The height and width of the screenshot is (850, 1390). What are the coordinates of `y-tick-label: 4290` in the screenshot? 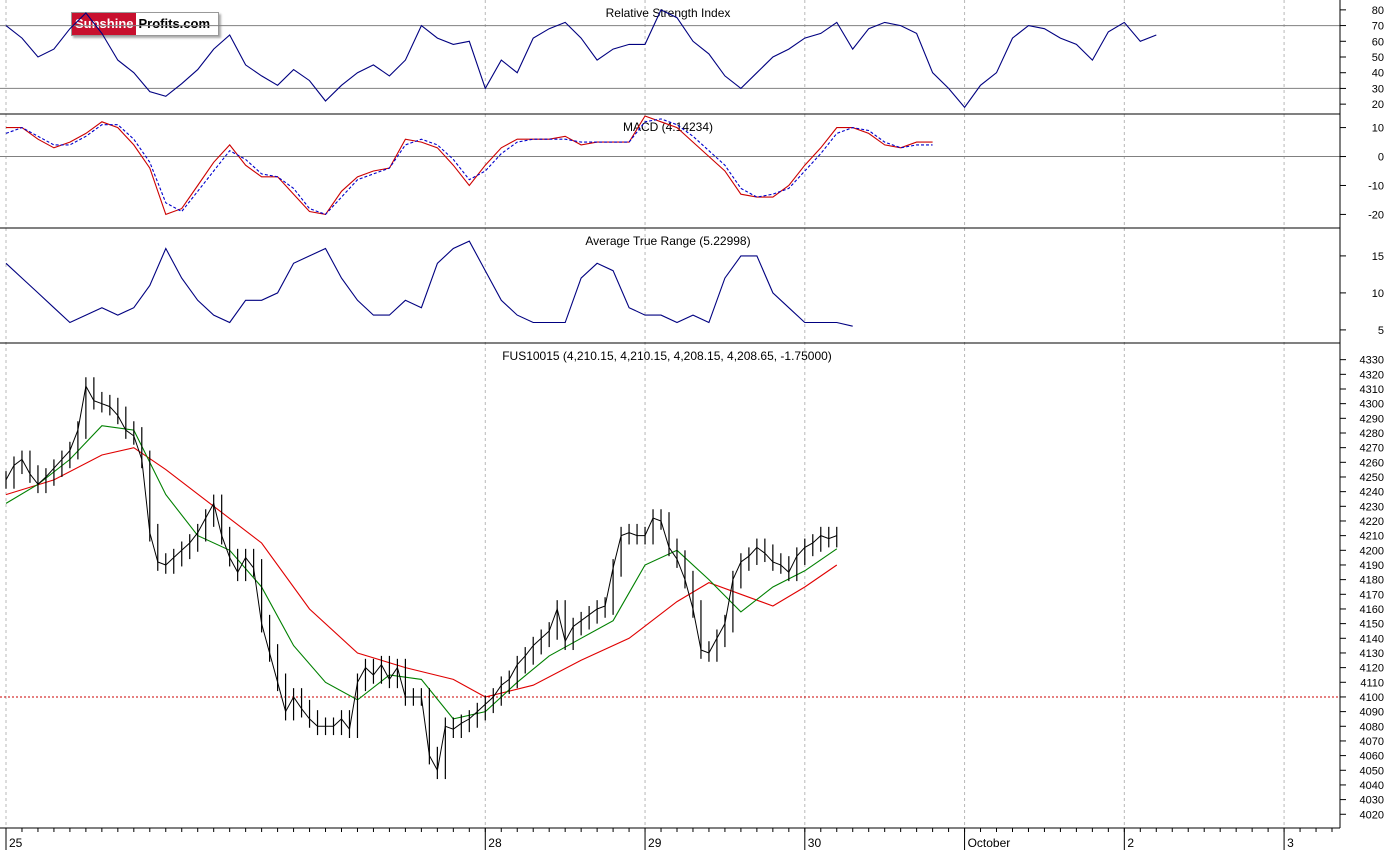 It's located at (1372, 419).